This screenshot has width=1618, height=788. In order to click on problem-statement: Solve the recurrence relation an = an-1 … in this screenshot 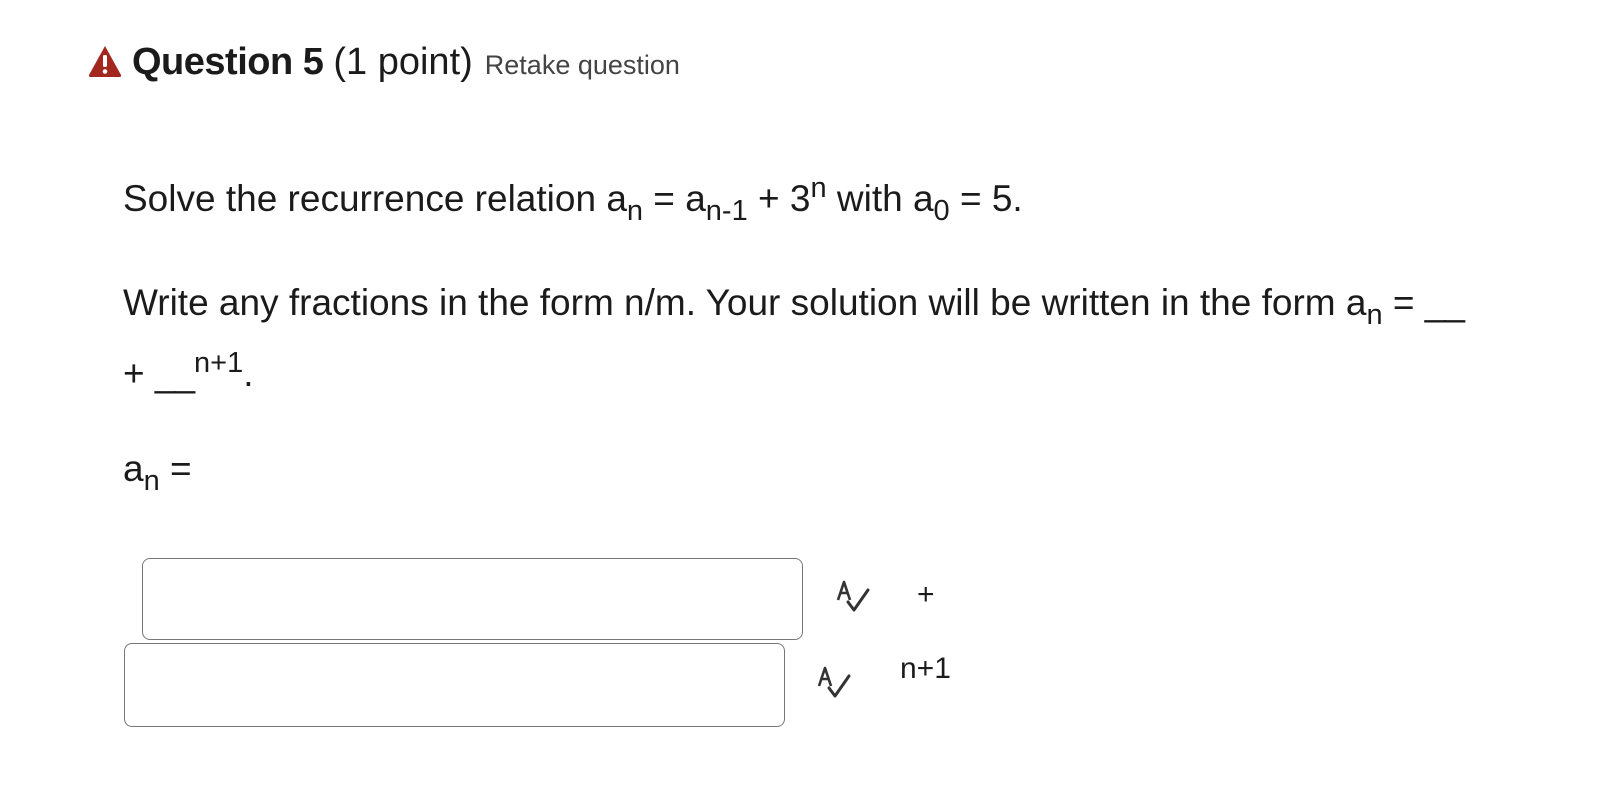, I will do `click(573, 199)`.